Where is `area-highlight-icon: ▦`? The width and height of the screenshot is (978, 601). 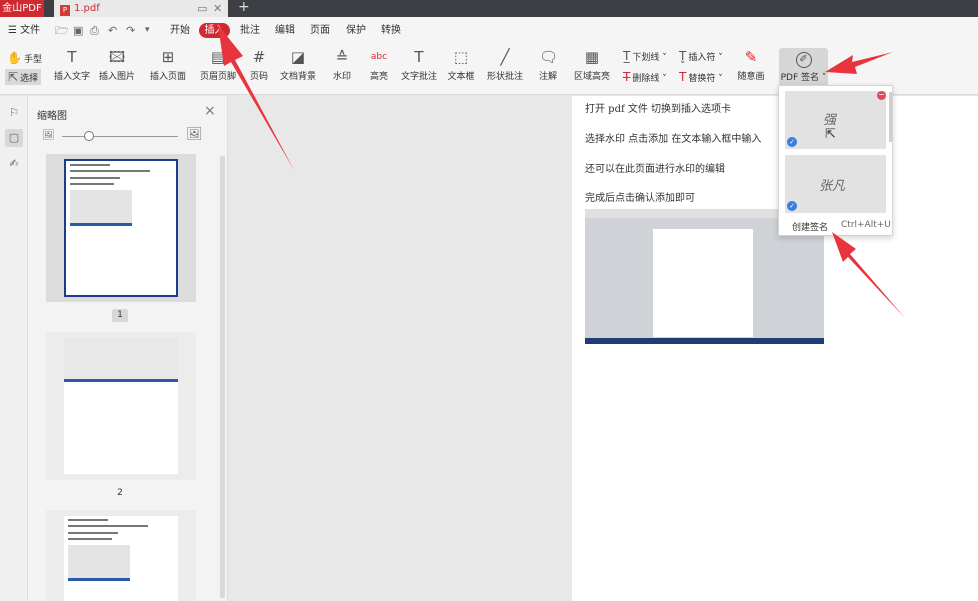 area-highlight-icon: ▦ is located at coordinates (592, 57).